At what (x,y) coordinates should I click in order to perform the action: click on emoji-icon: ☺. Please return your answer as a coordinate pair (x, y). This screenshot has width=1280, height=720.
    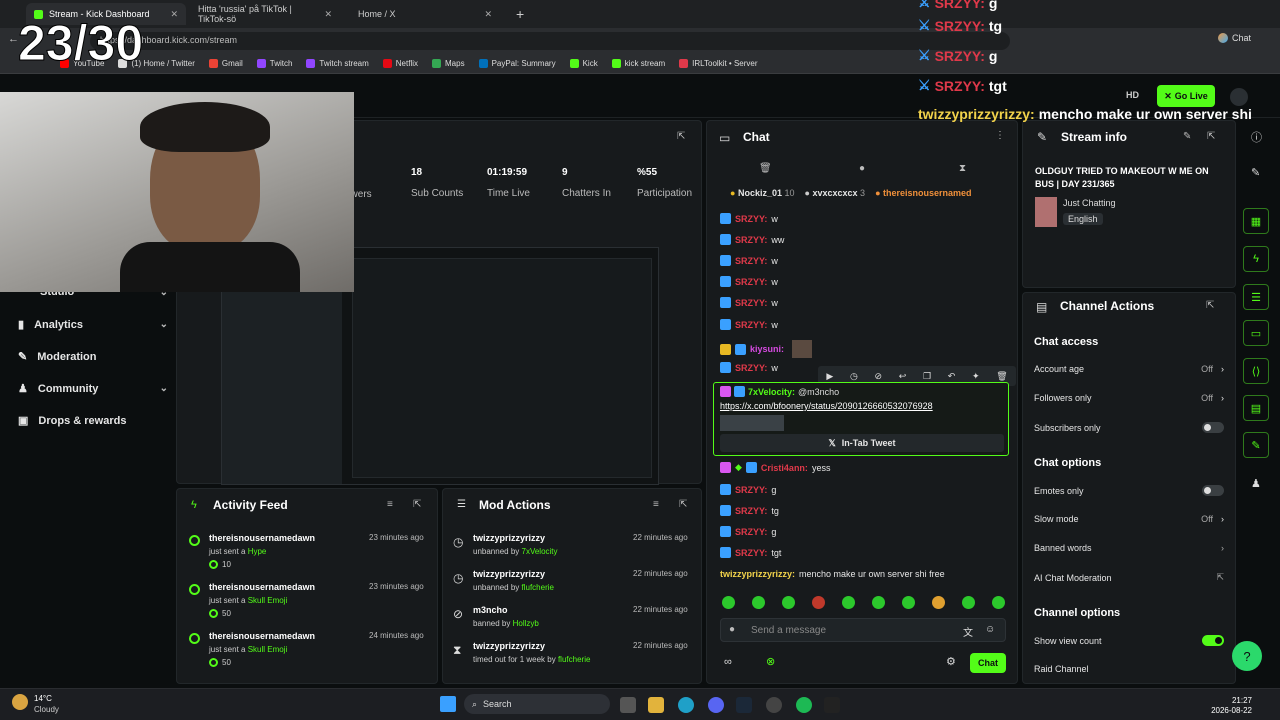
    Looking at the image, I should click on (990, 629).